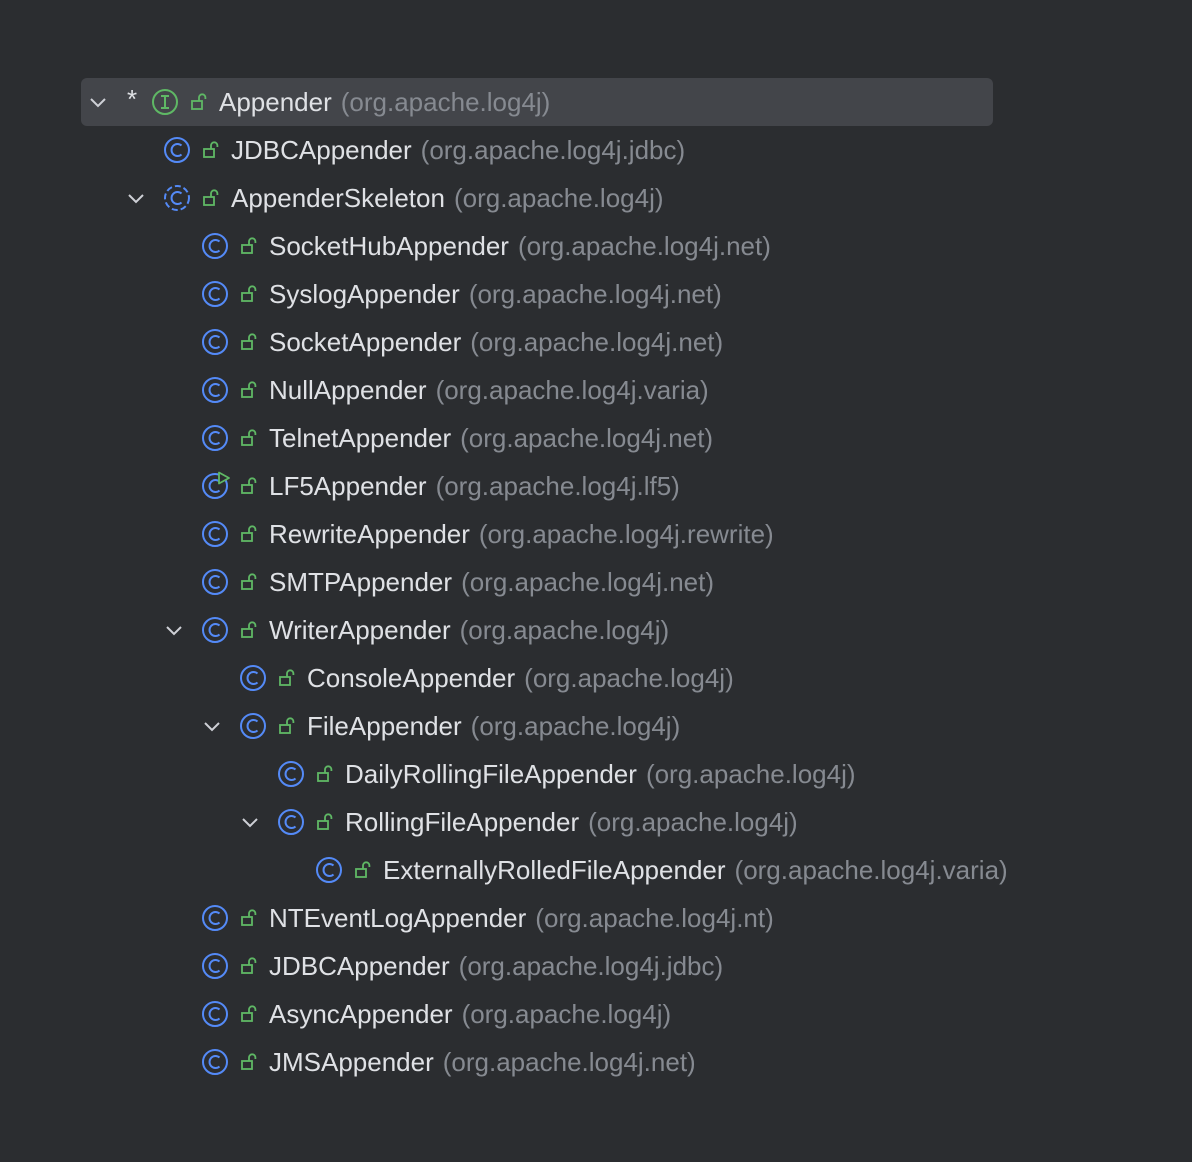 This screenshot has height=1162, width=1192. I want to click on tree-row-socketappender: SocketAppender (org.apache.log4j.net), so click(596, 342).